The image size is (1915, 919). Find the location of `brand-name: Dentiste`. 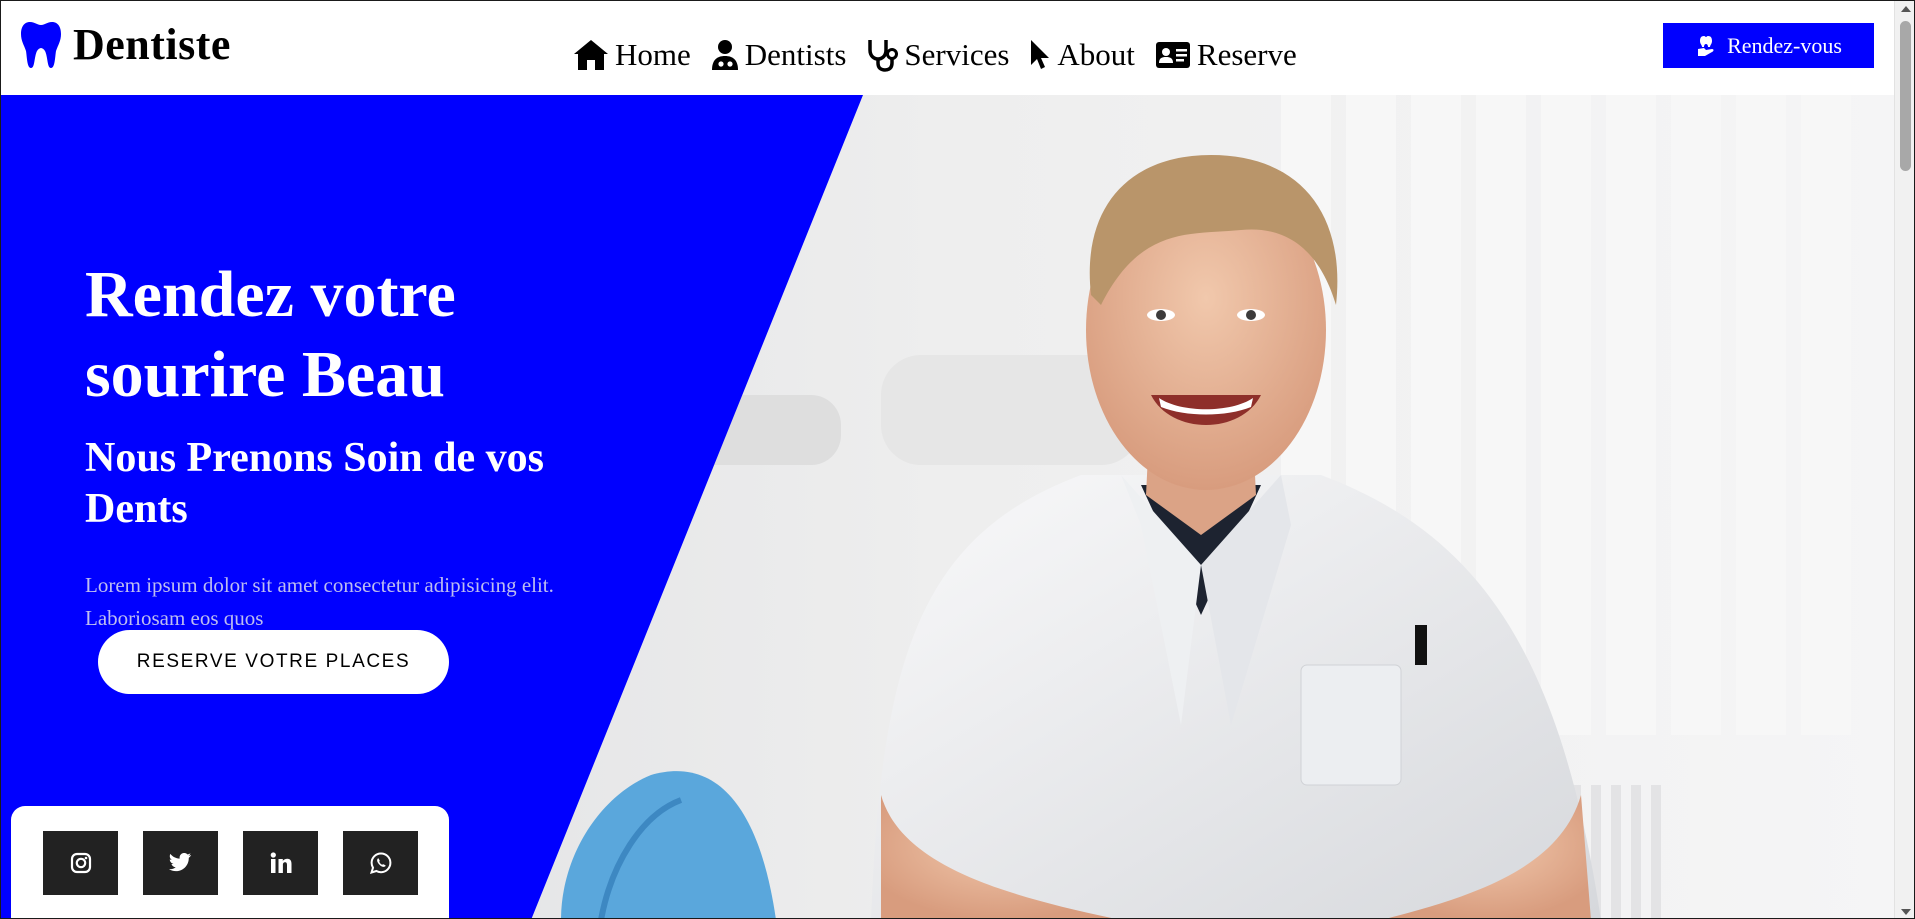

brand-name: Dentiste is located at coordinates (152, 44).